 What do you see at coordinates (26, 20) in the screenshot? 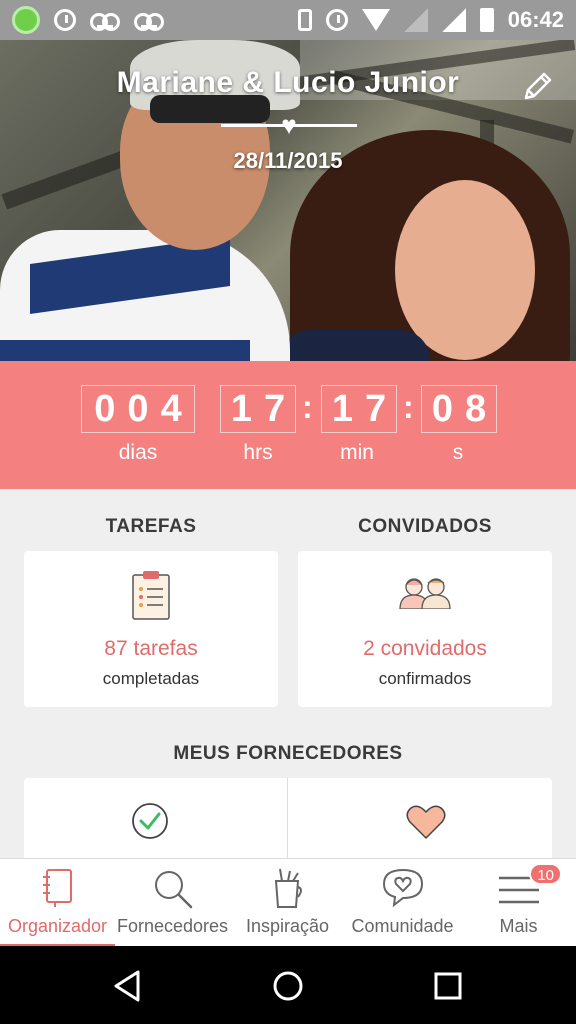
I see `app-notification-icon` at bounding box center [26, 20].